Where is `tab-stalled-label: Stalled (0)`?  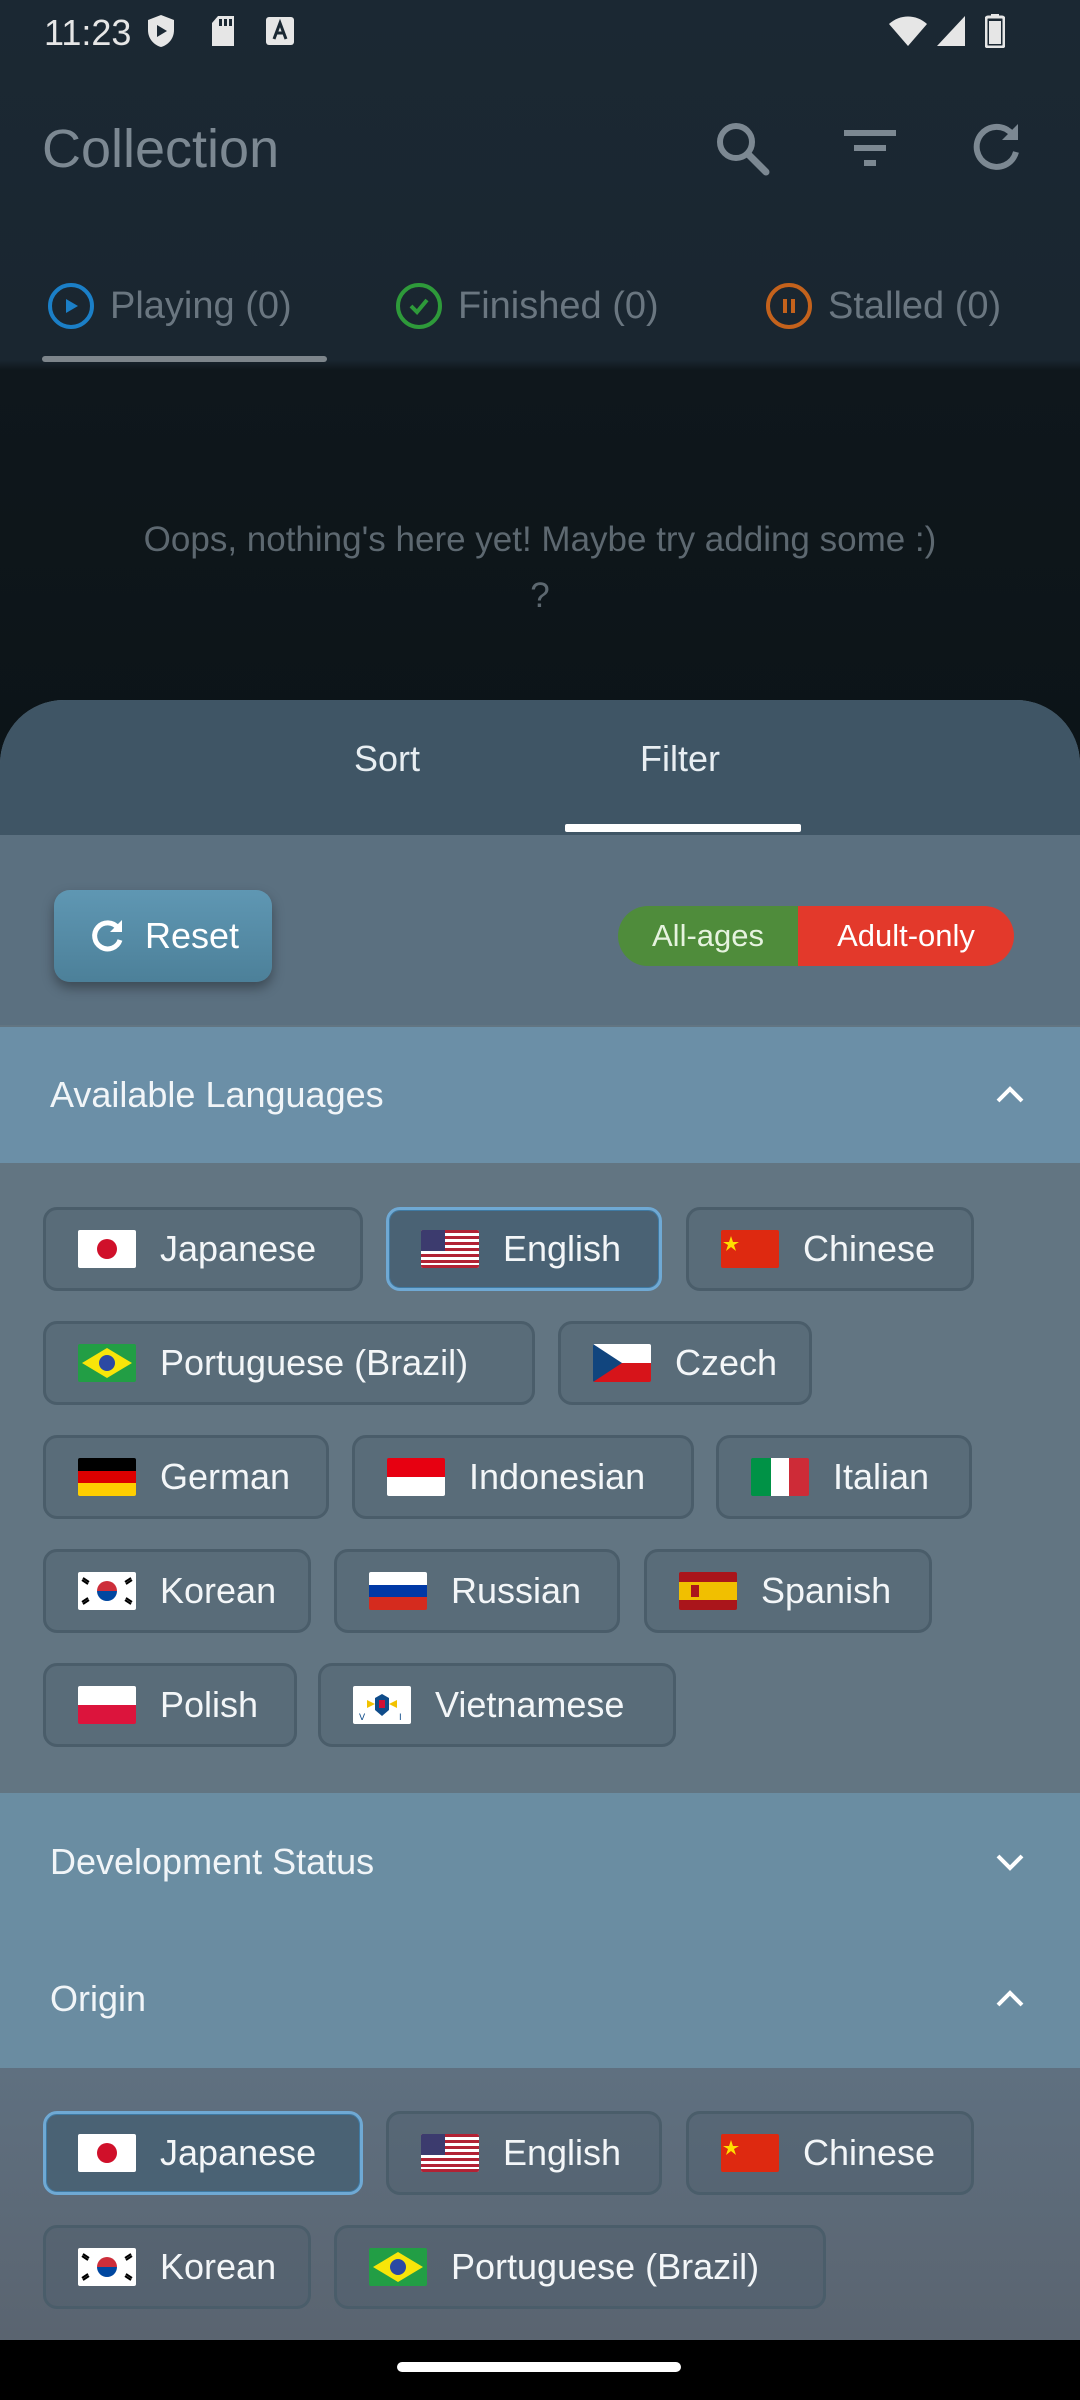 tab-stalled-label: Stalled (0) is located at coordinates (915, 305).